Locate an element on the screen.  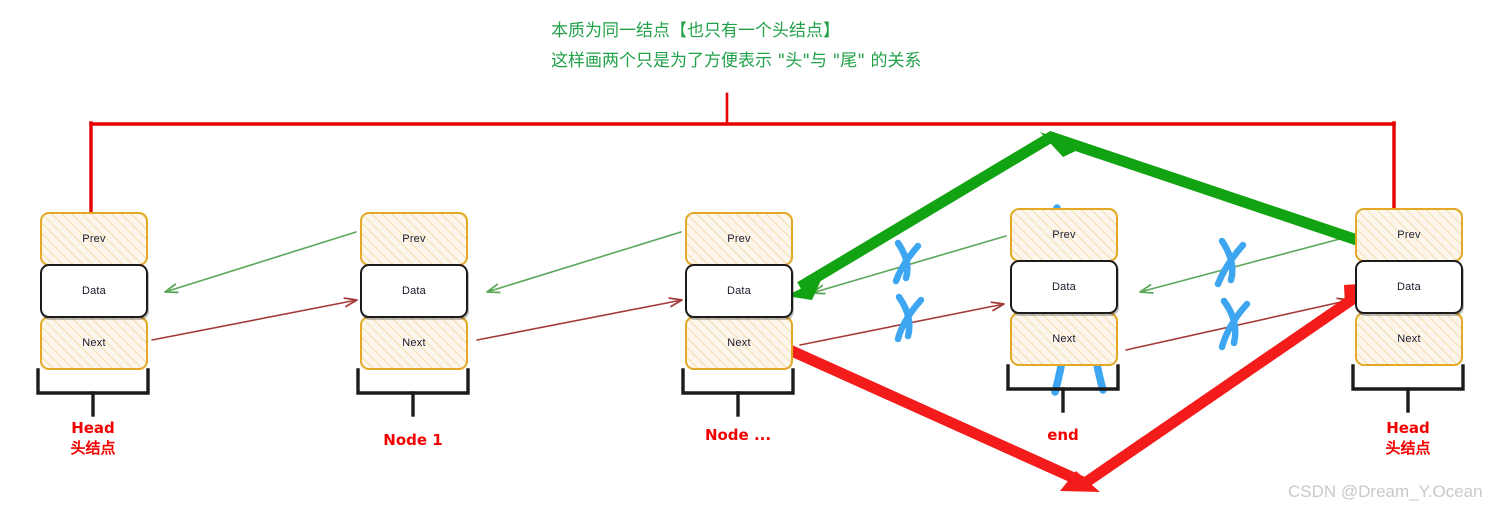
brace-head-right is located at coordinates (1408, 388).